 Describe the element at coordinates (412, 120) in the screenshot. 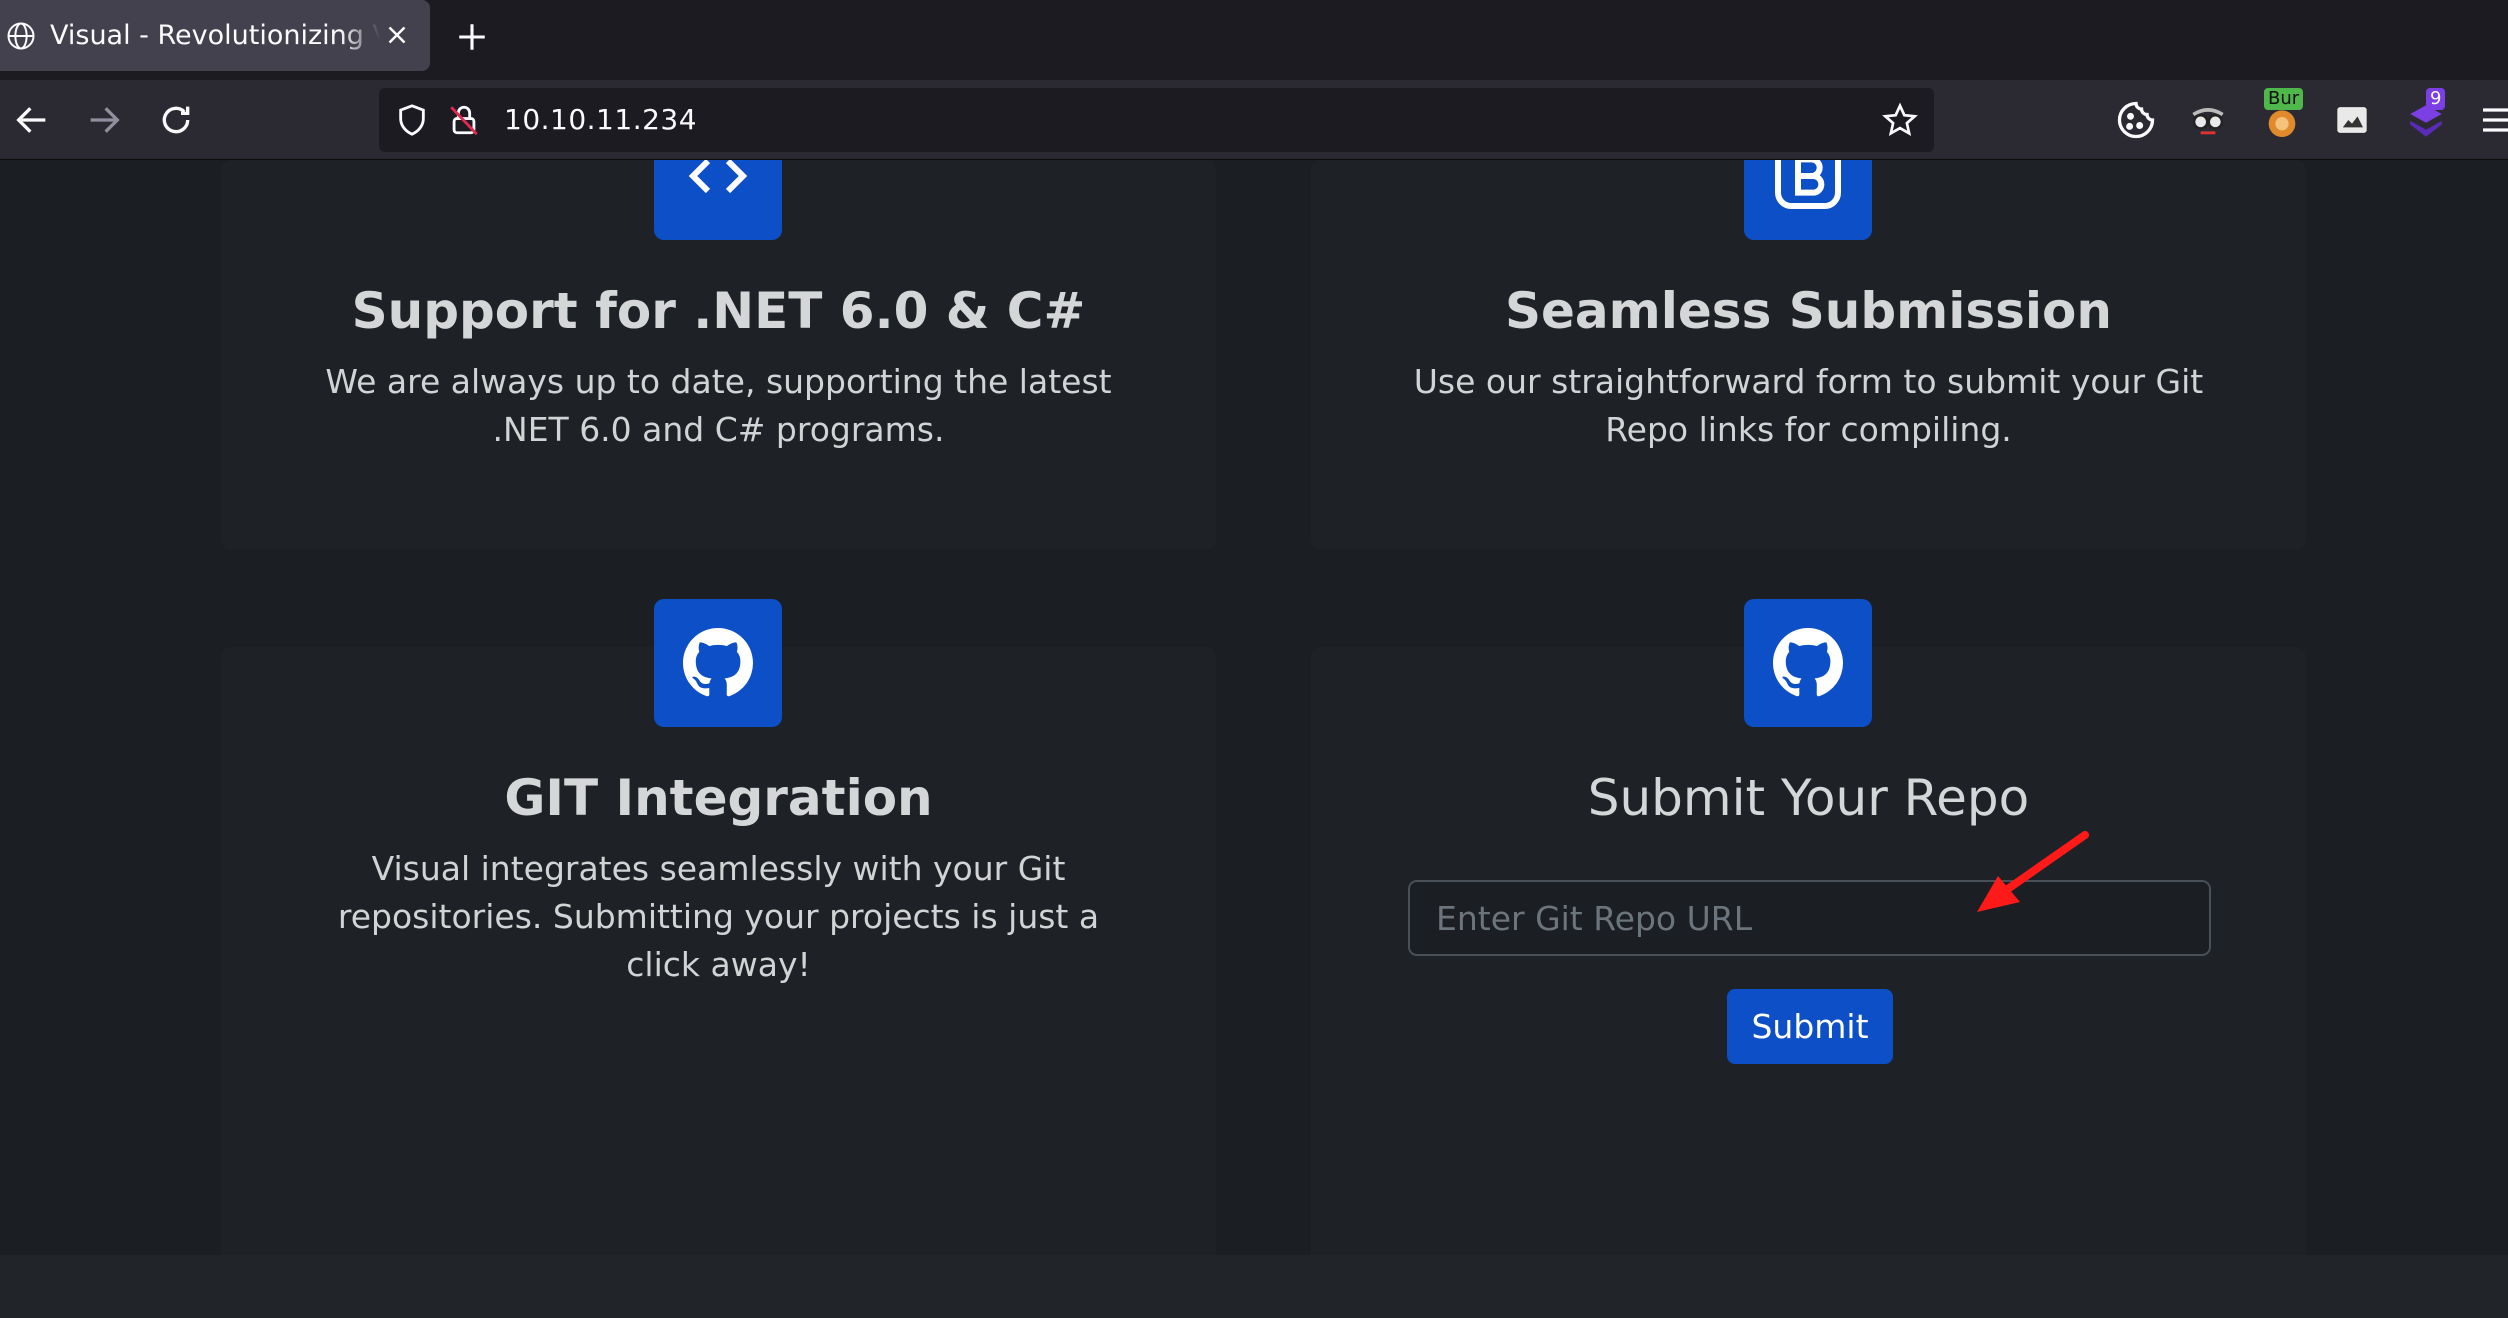

I see `shield-icon` at that location.